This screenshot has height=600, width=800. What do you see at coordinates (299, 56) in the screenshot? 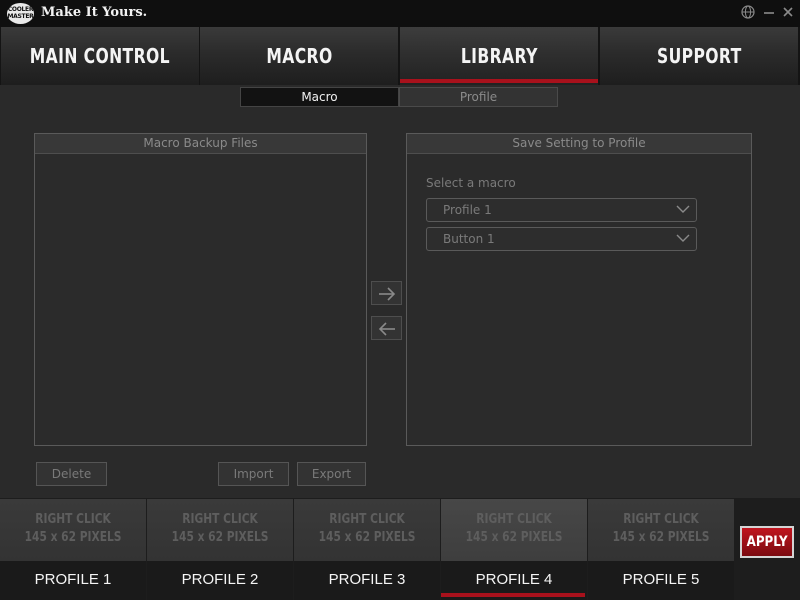
I see `tab-macro: MACRO` at bounding box center [299, 56].